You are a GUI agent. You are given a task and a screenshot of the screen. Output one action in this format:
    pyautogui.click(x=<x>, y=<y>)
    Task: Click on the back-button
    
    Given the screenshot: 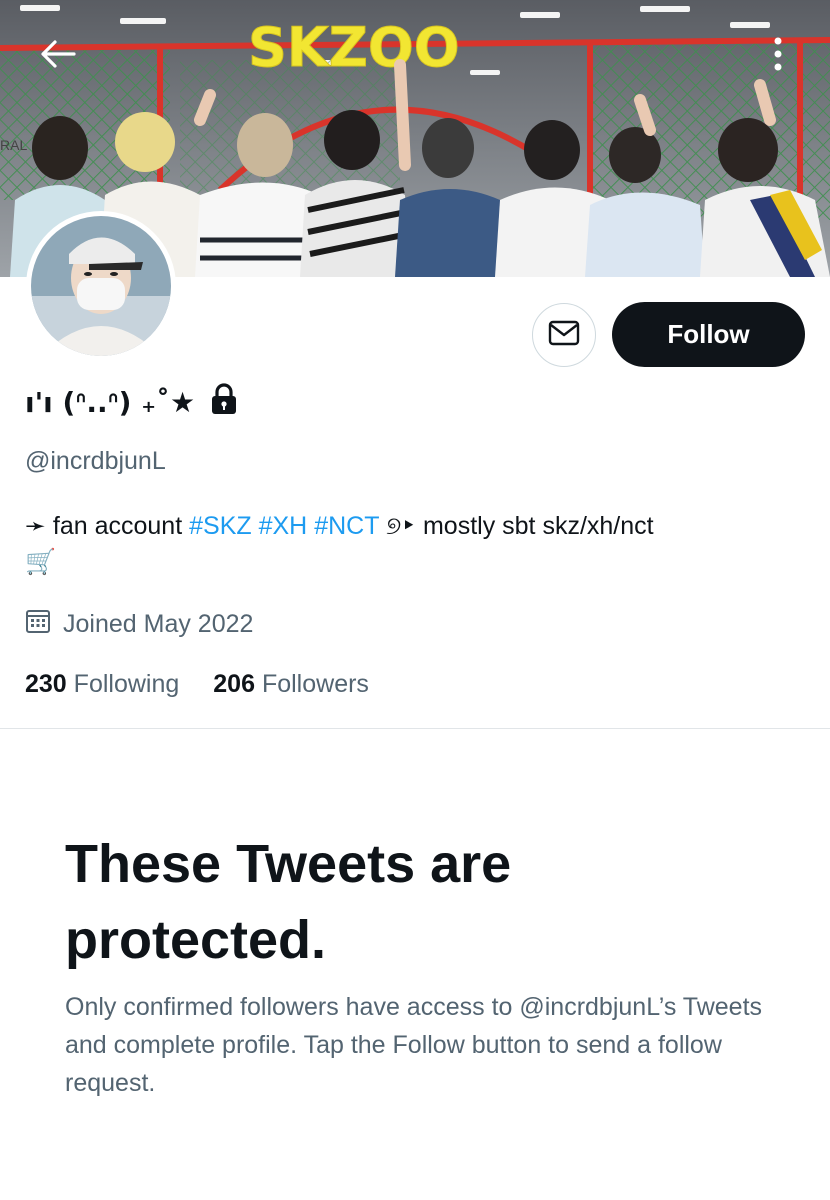 What is the action you would take?
    pyautogui.click(x=58, y=56)
    